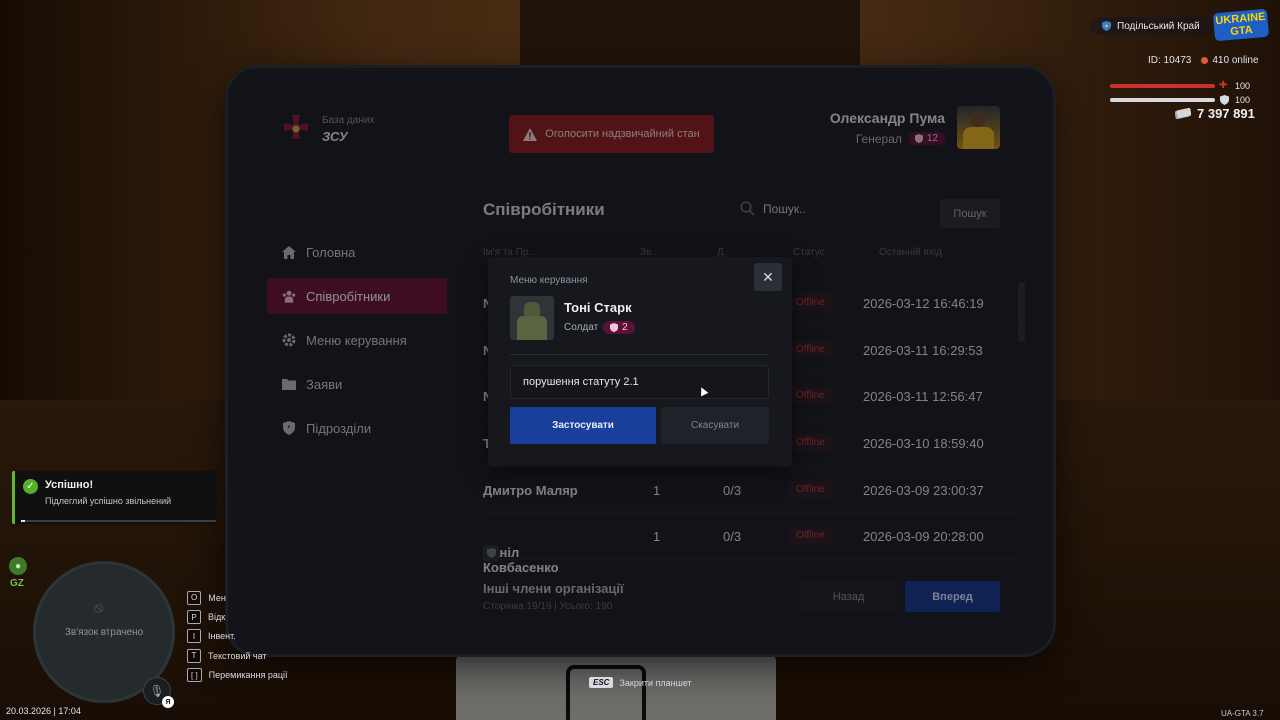 This screenshot has height=720, width=1280. I want to click on hotkey-label: Текстовий чат, so click(237, 655).